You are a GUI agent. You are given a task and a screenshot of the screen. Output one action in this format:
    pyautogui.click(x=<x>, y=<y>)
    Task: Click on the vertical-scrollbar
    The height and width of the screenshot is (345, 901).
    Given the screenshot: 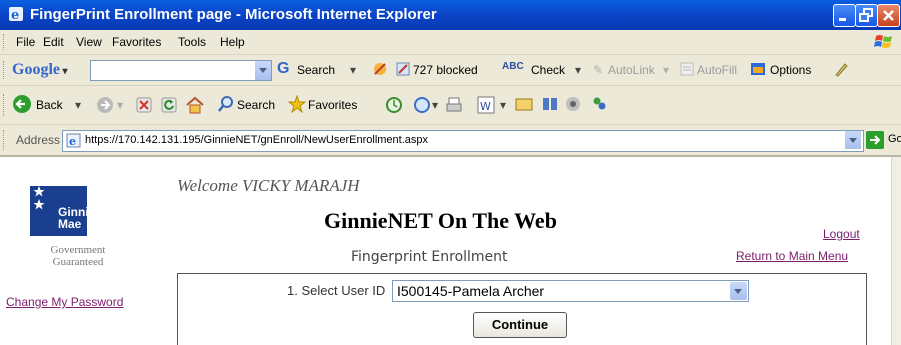 What is the action you would take?
    pyautogui.click(x=896, y=251)
    